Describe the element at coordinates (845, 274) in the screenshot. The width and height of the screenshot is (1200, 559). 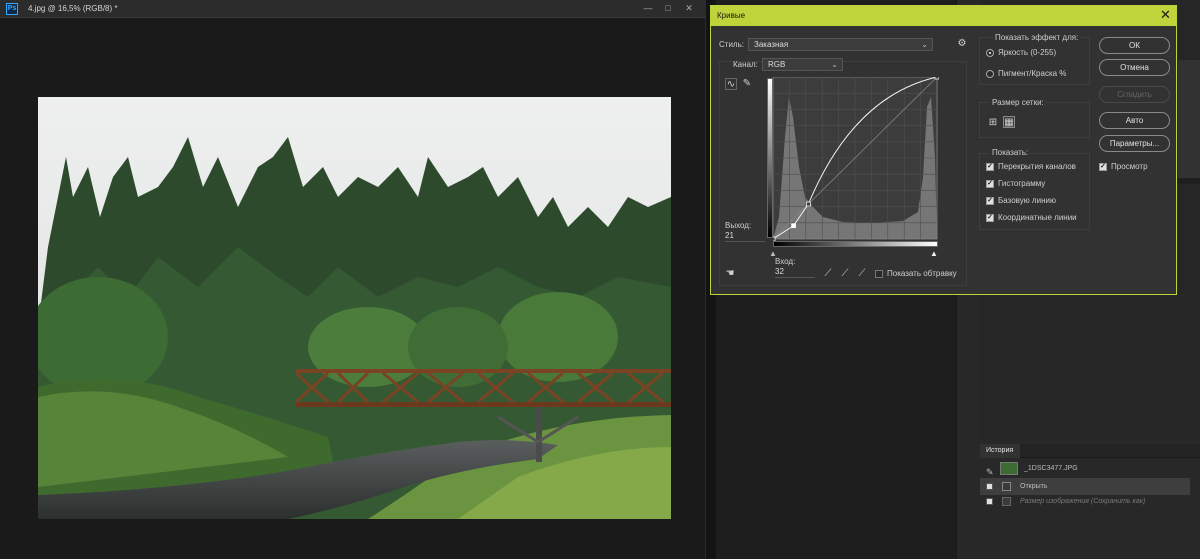
I see `gray-eyedropper-icon: ⟋` at that location.